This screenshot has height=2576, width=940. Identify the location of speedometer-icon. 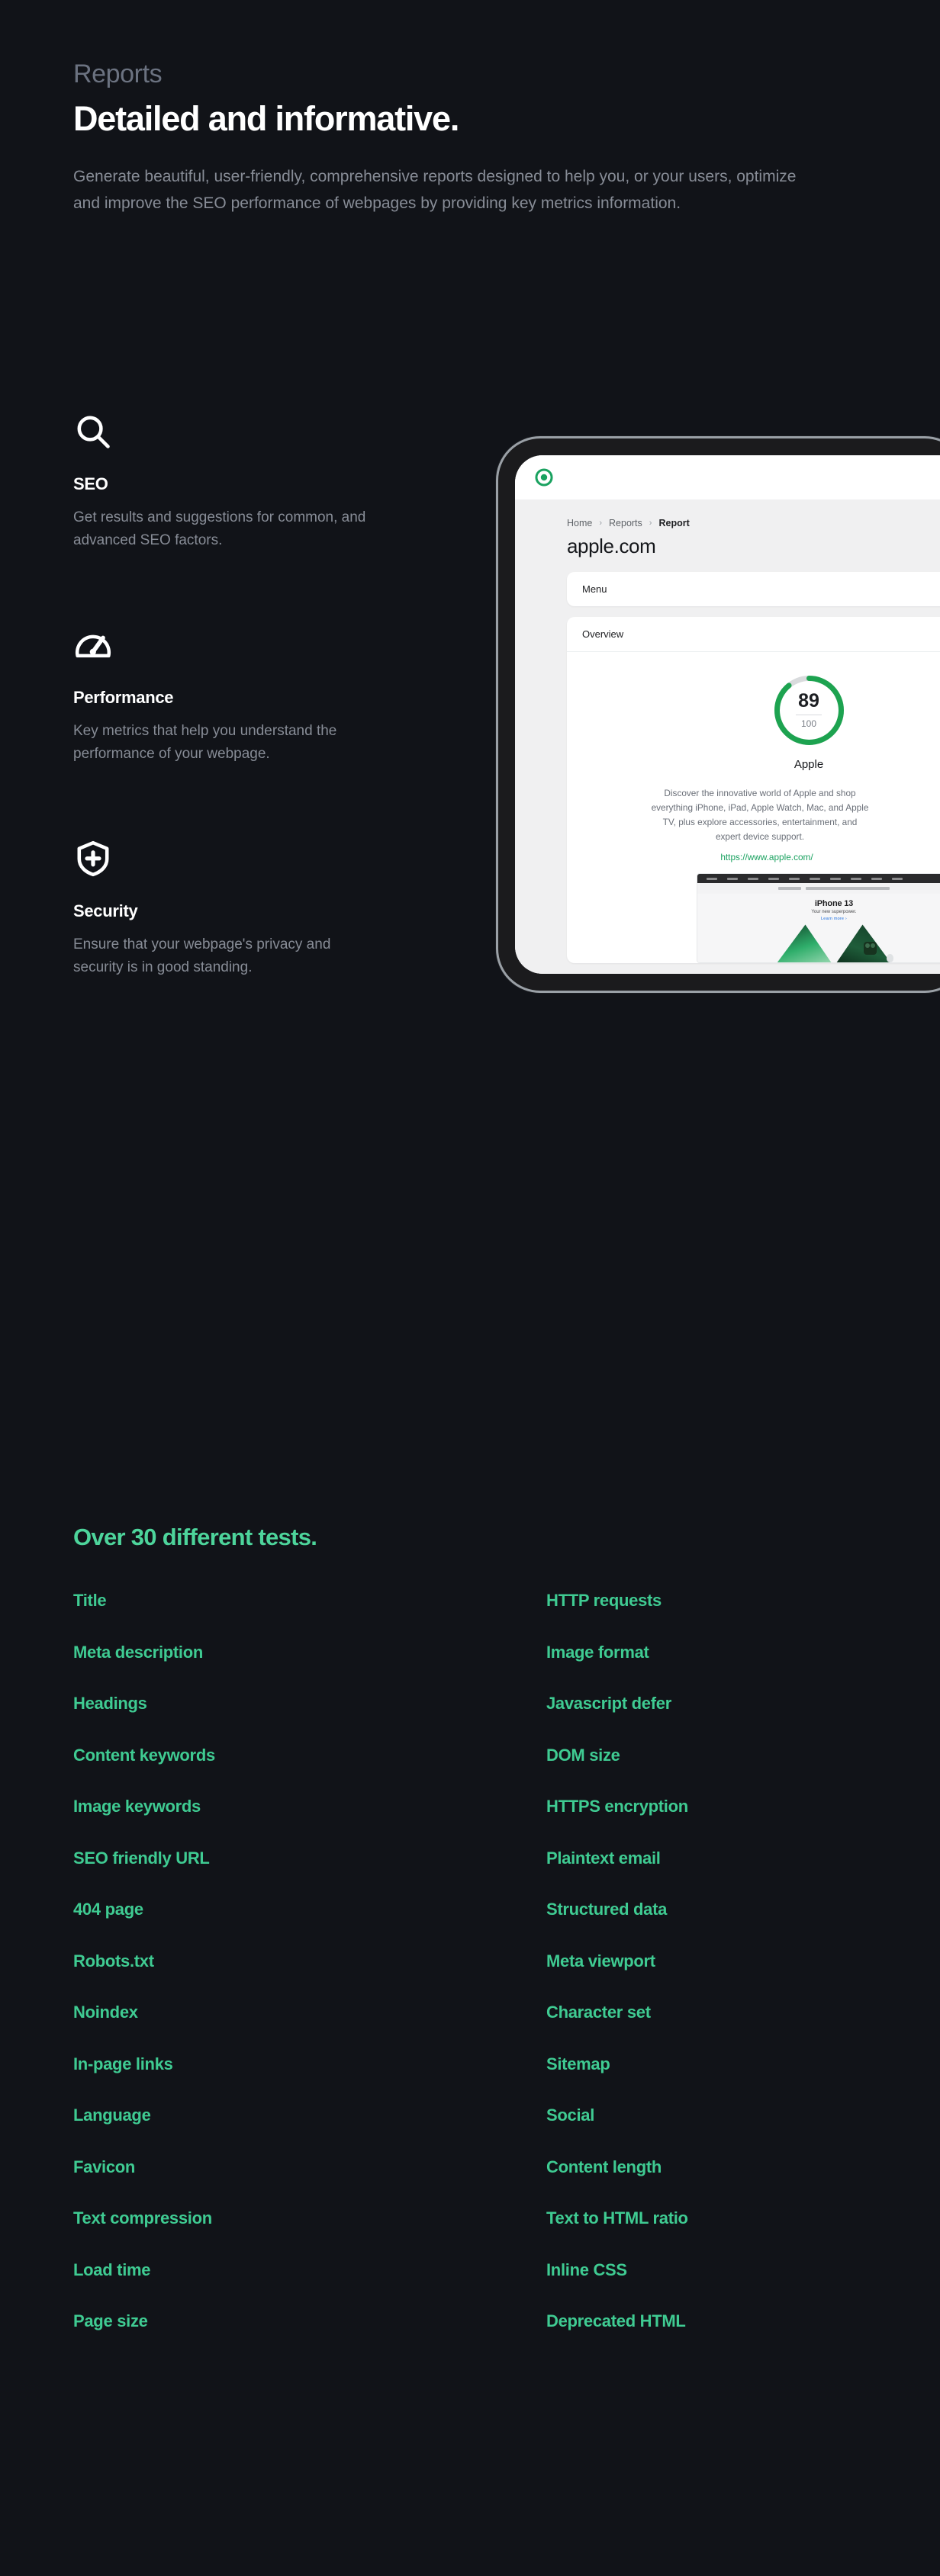
(93, 645).